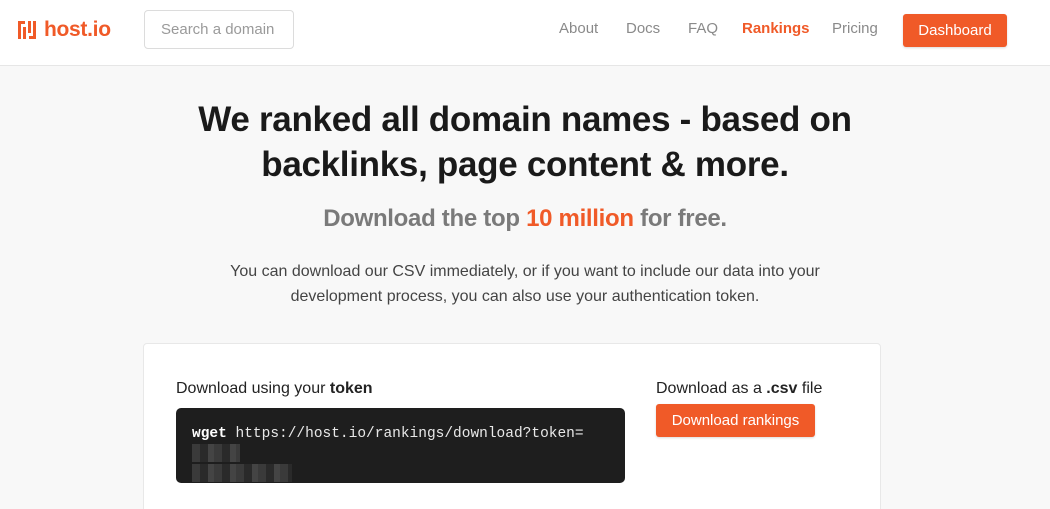 The width and height of the screenshot is (1050, 509). What do you see at coordinates (425, 218) in the screenshot?
I see `subheading-prefix: Download the top` at bounding box center [425, 218].